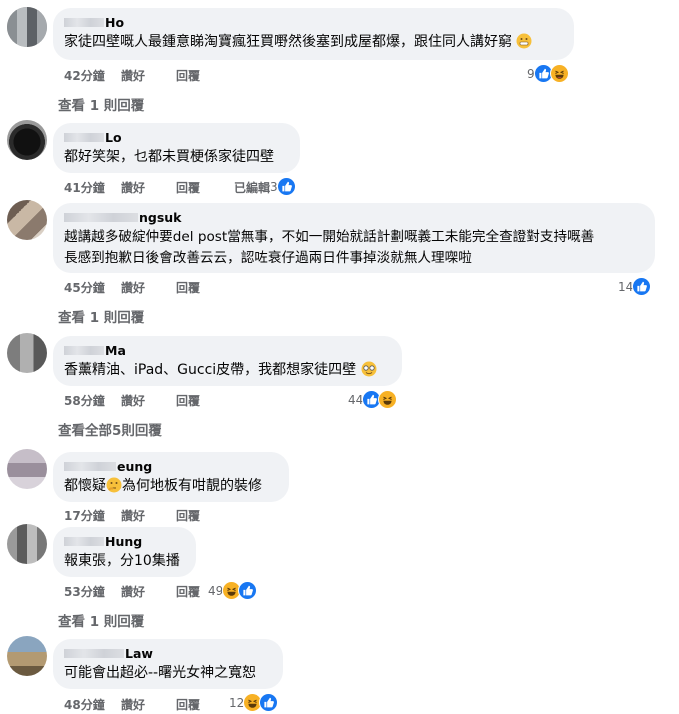 The width and height of the screenshot is (679, 714). Describe the element at coordinates (163, 485) in the screenshot. I see `comment-text: 都懷疑 為何地板有咁靚的裝修` at that location.